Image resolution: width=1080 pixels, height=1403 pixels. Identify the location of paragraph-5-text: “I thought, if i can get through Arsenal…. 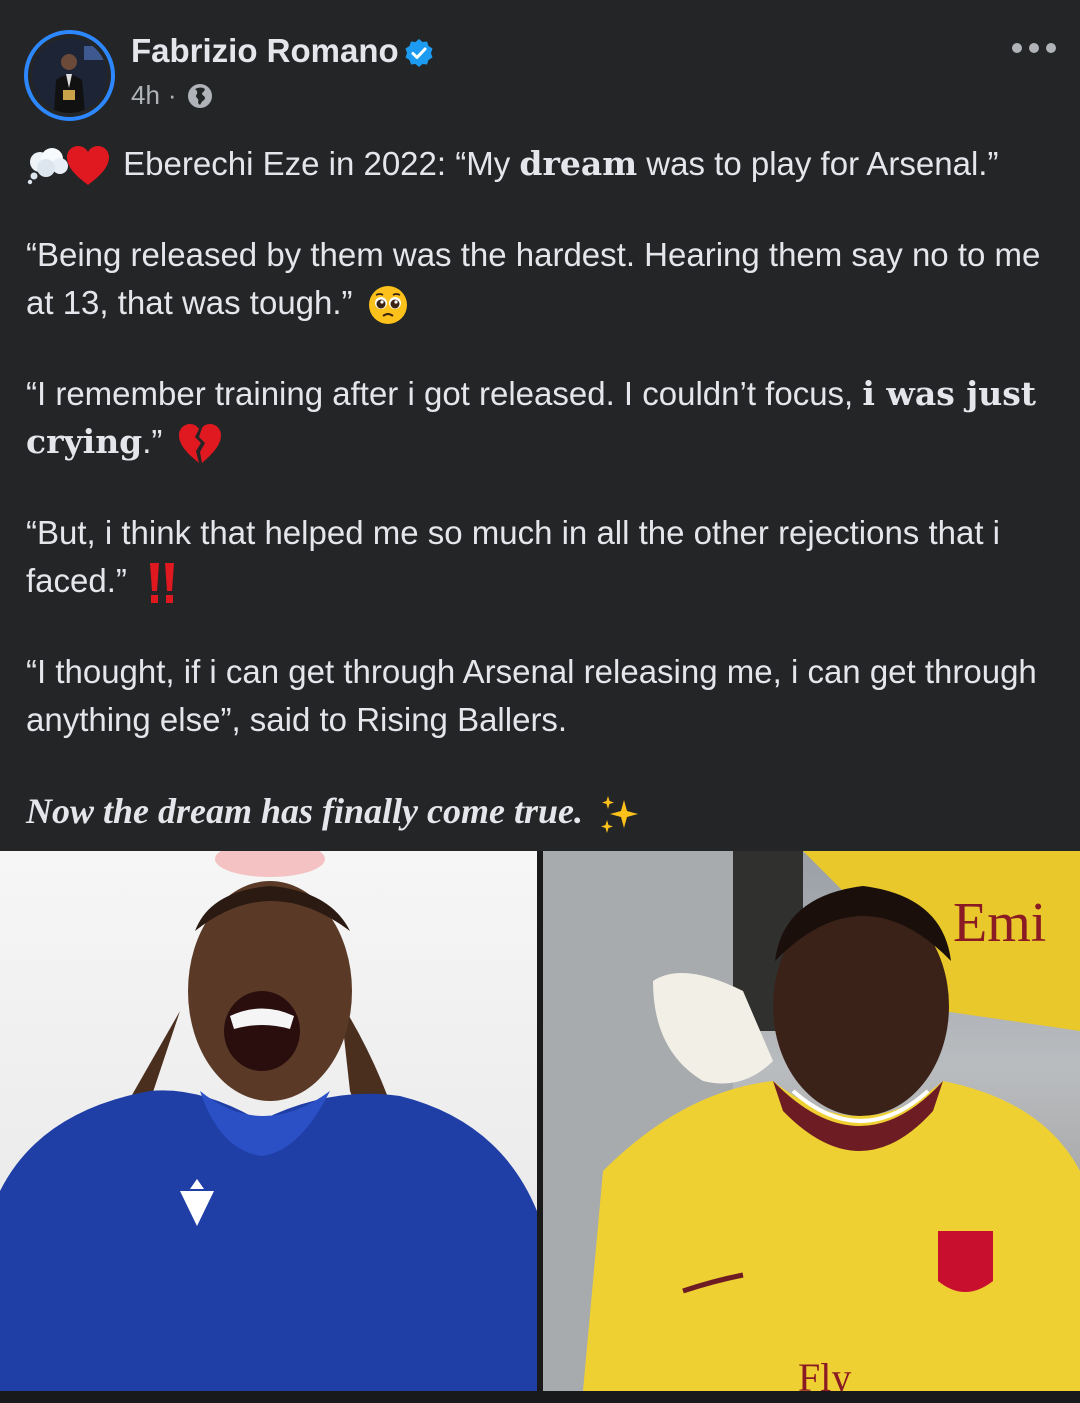
(531, 696).